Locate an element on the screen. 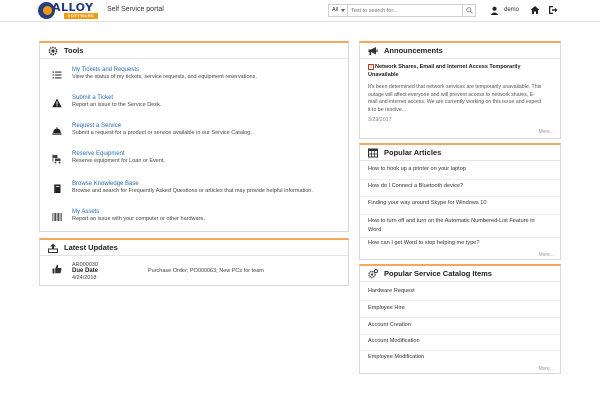 This screenshot has height=401, width=600. search-button is located at coordinates (468, 10).